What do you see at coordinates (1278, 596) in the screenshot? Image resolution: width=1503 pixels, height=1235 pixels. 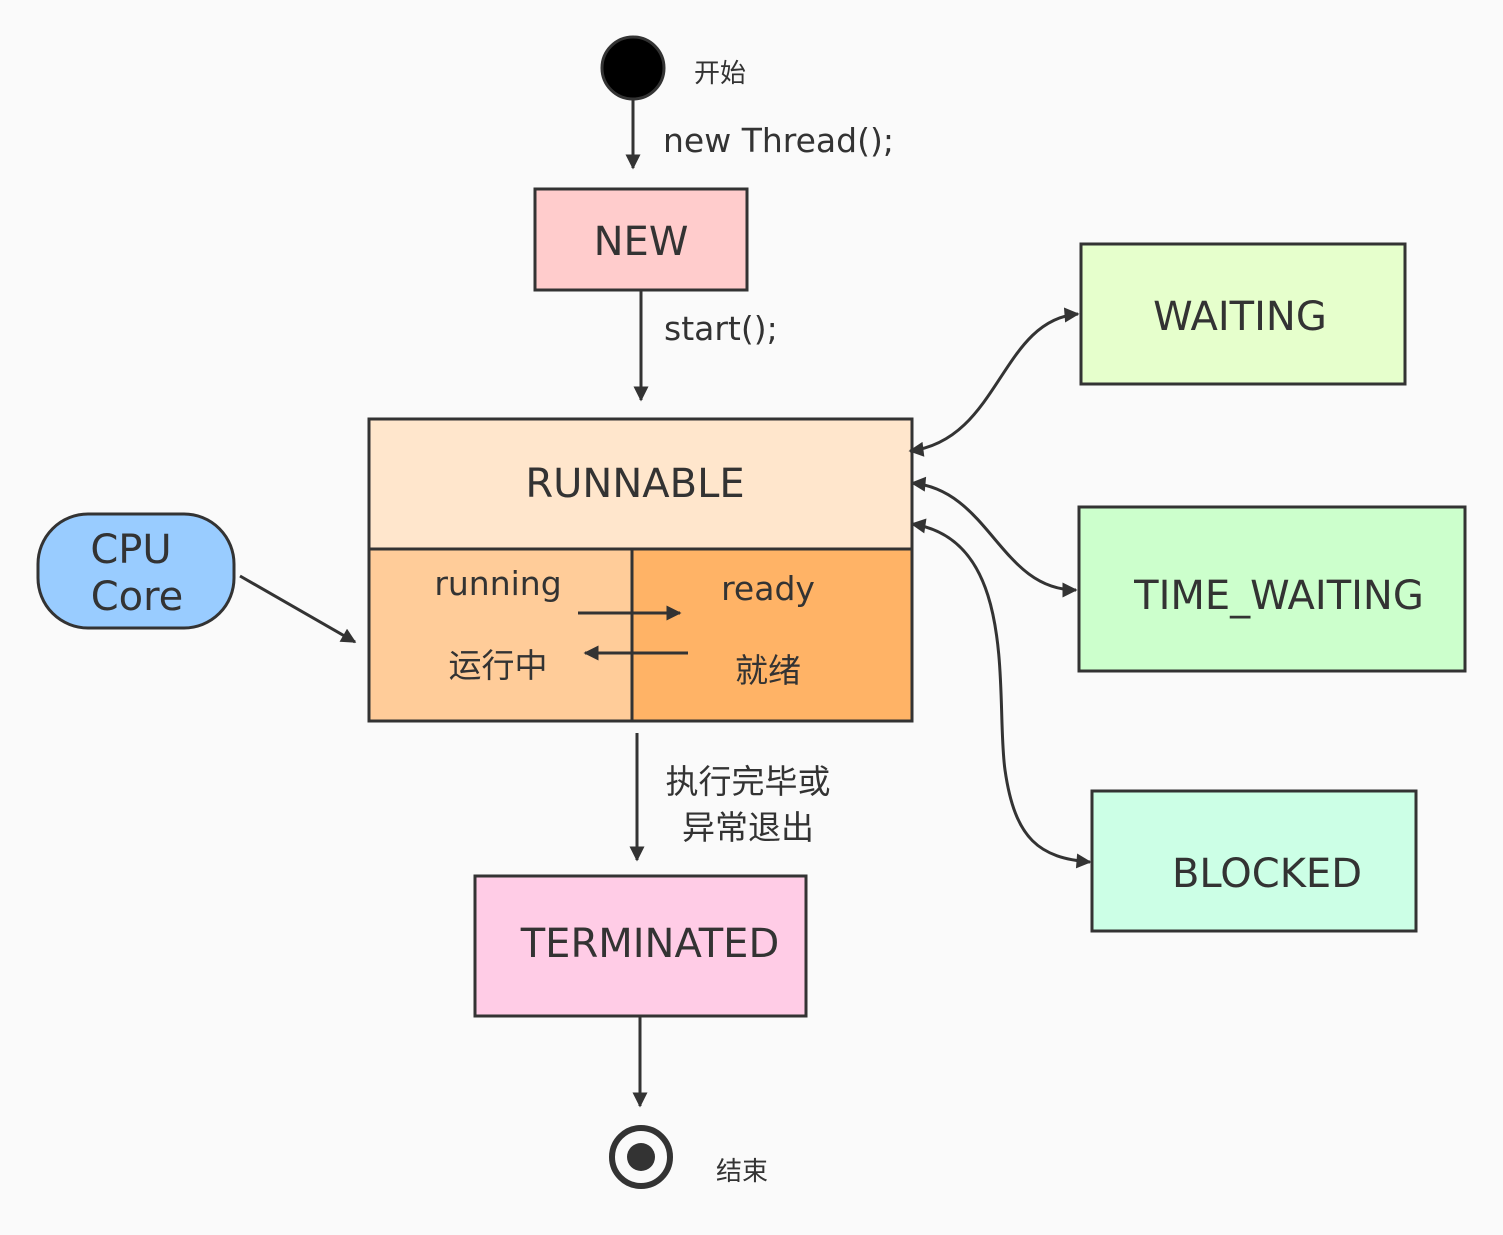 I see `state-time-waiting-label: TIME_WAITING` at bounding box center [1278, 596].